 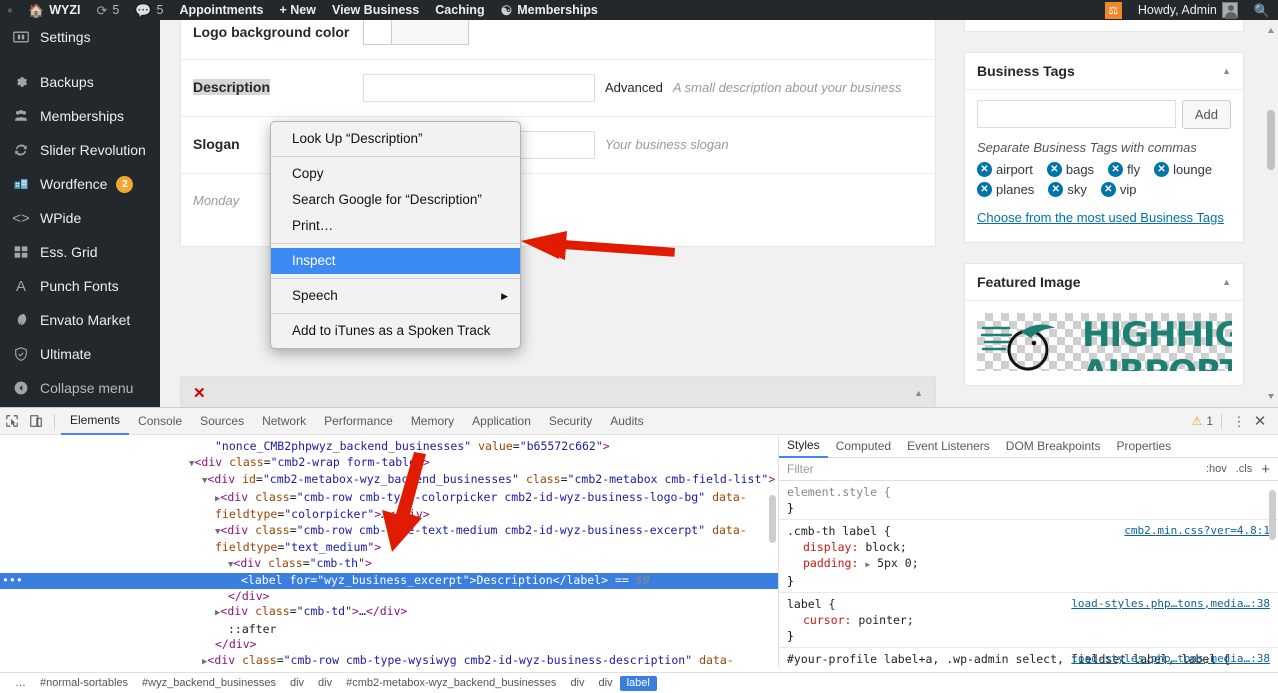 I want to click on wordpress-logo-icon, so click(x=10, y=10).